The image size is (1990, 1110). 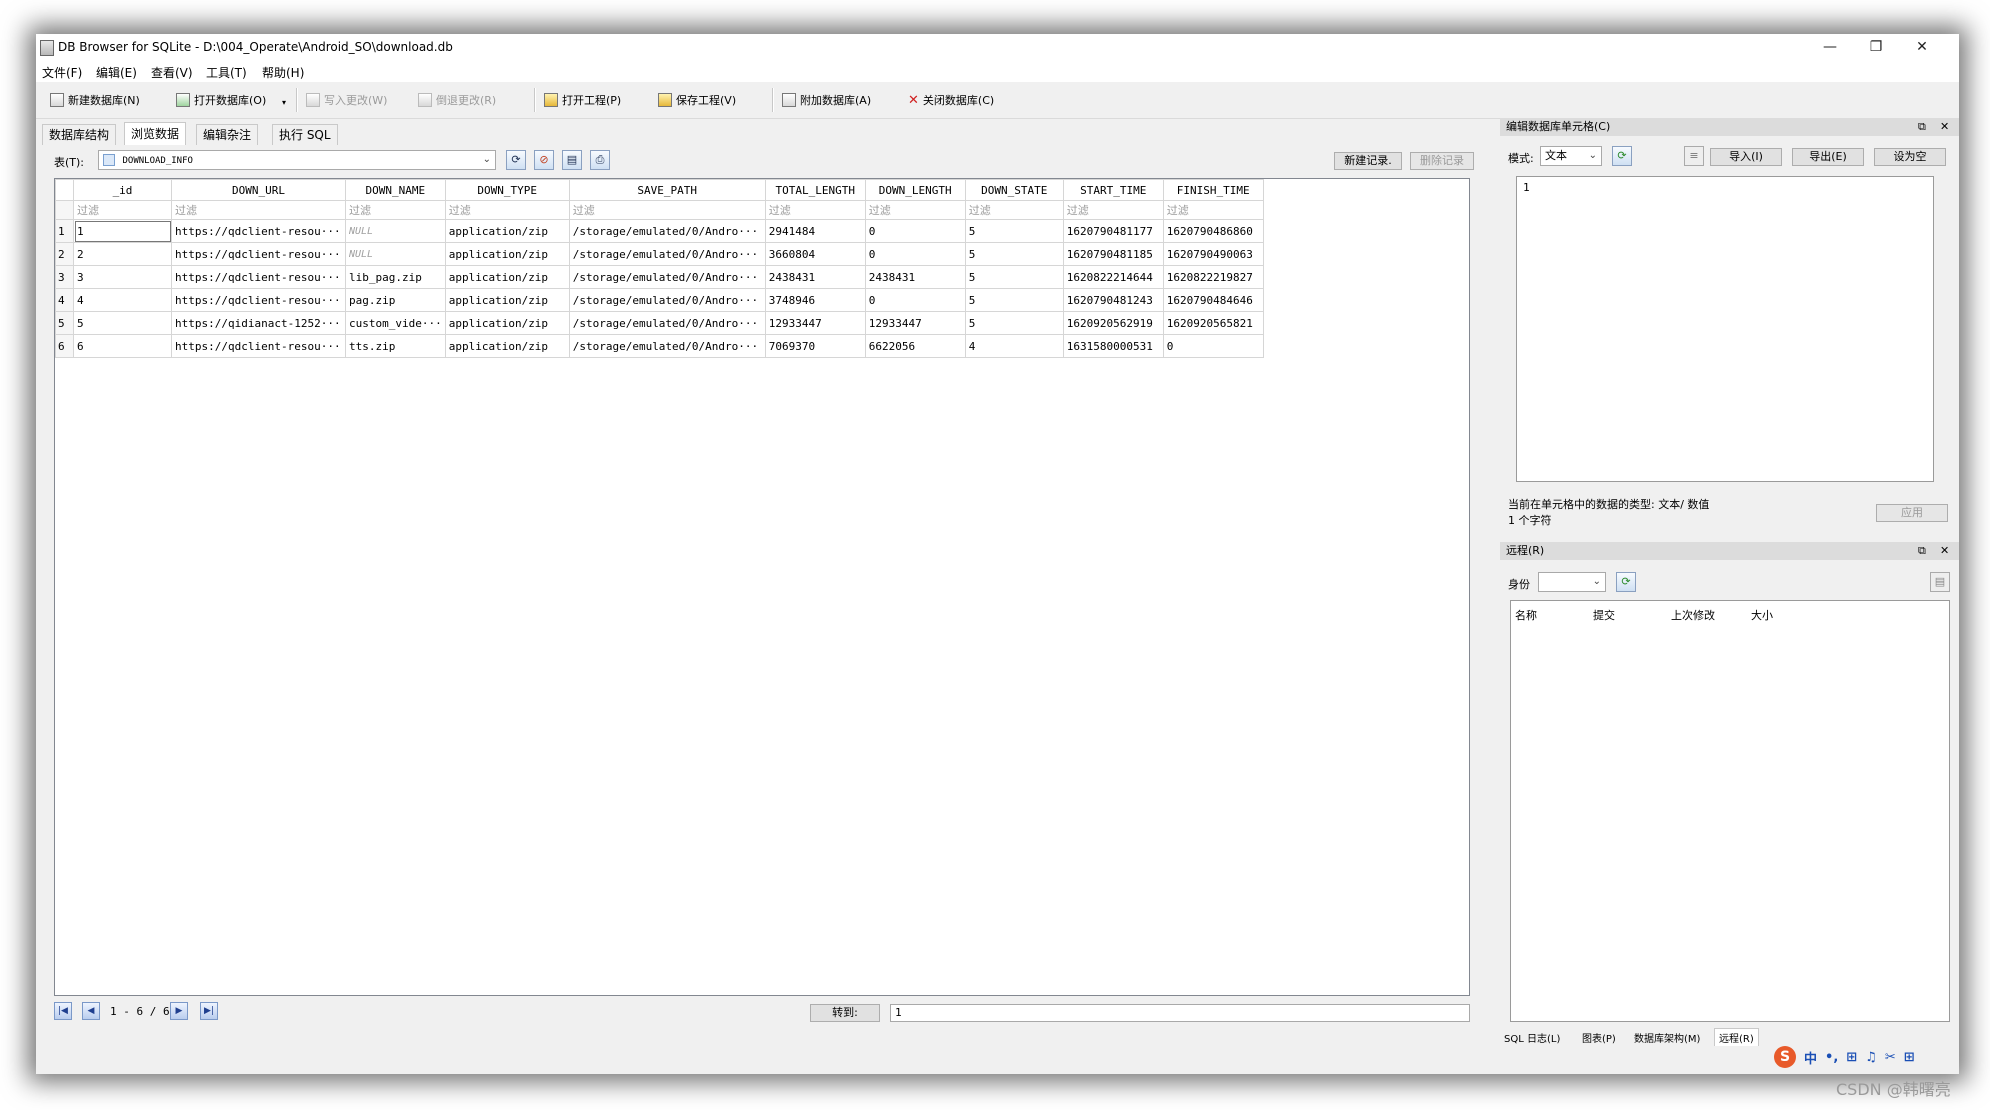 I want to click on bottom-tab-db-schema: 数据库架构(M), so click(x=1667, y=1037).